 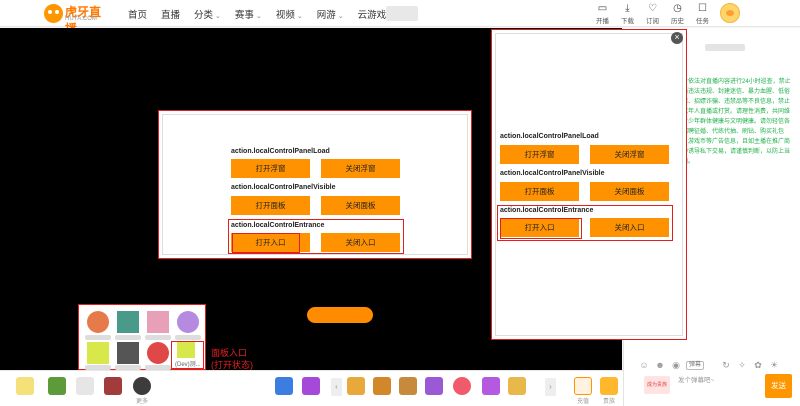 What do you see at coordinates (408, 386) in the screenshot?
I see `gift-5-icon` at bounding box center [408, 386].